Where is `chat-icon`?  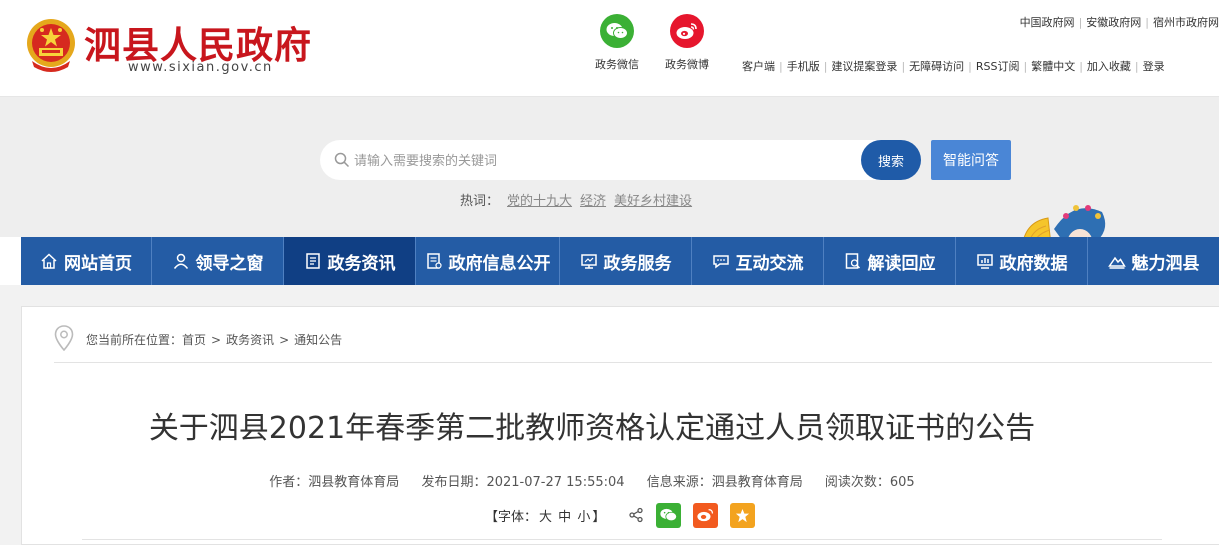 chat-icon is located at coordinates (721, 261).